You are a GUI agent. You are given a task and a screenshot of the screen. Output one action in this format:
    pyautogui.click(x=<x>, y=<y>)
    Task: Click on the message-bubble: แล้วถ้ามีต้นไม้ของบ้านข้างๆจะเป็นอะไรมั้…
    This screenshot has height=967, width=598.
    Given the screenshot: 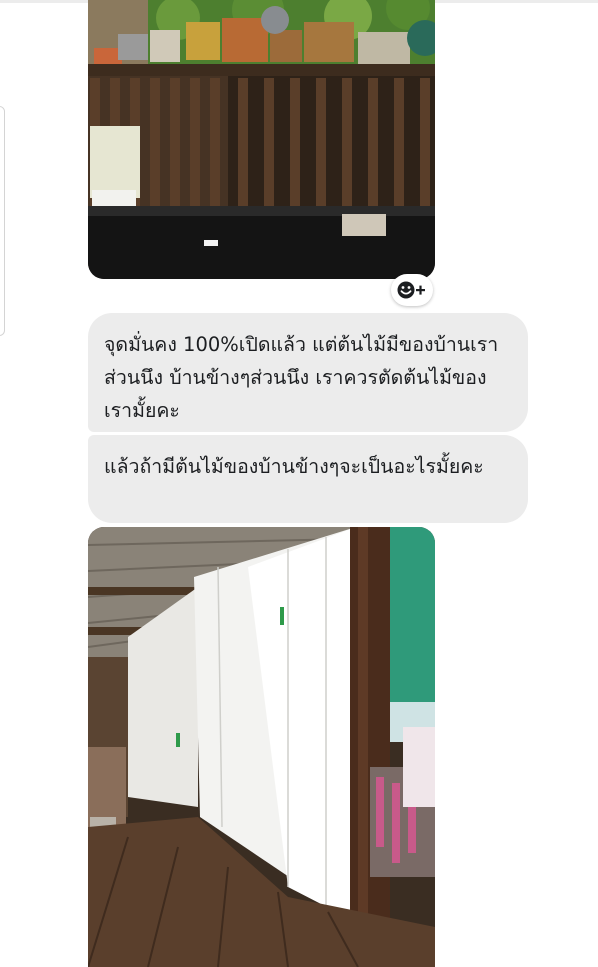 What is the action you would take?
    pyautogui.click(x=308, y=479)
    